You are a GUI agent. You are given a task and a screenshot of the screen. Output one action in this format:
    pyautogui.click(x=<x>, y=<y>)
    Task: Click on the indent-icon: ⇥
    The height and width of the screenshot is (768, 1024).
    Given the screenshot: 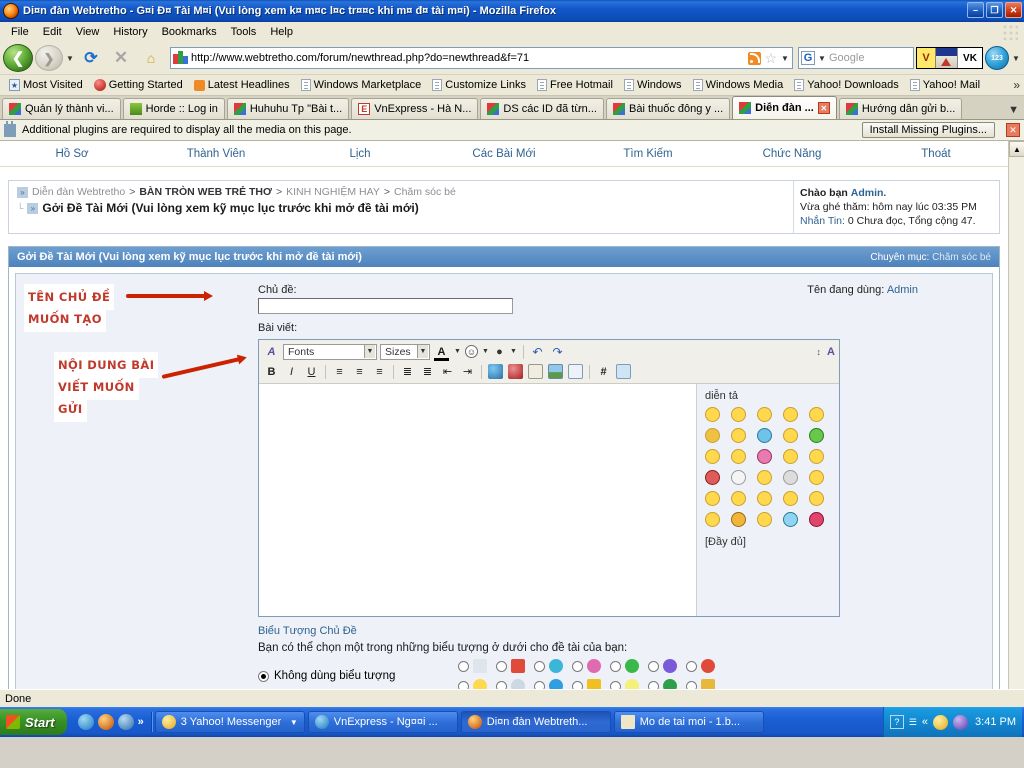 What is the action you would take?
    pyautogui.click(x=467, y=372)
    